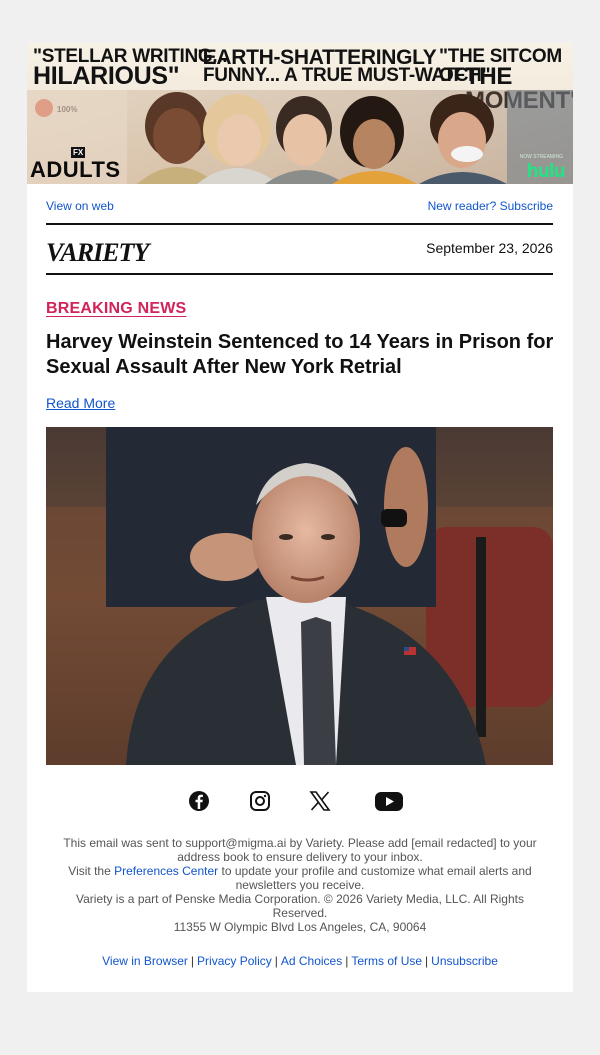 This screenshot has height=1055, width=600. What do you see at coordinates (489, 248) in the screenshot?
I see `issue-date: September 23, 2026` at bounding box center [489, 248].